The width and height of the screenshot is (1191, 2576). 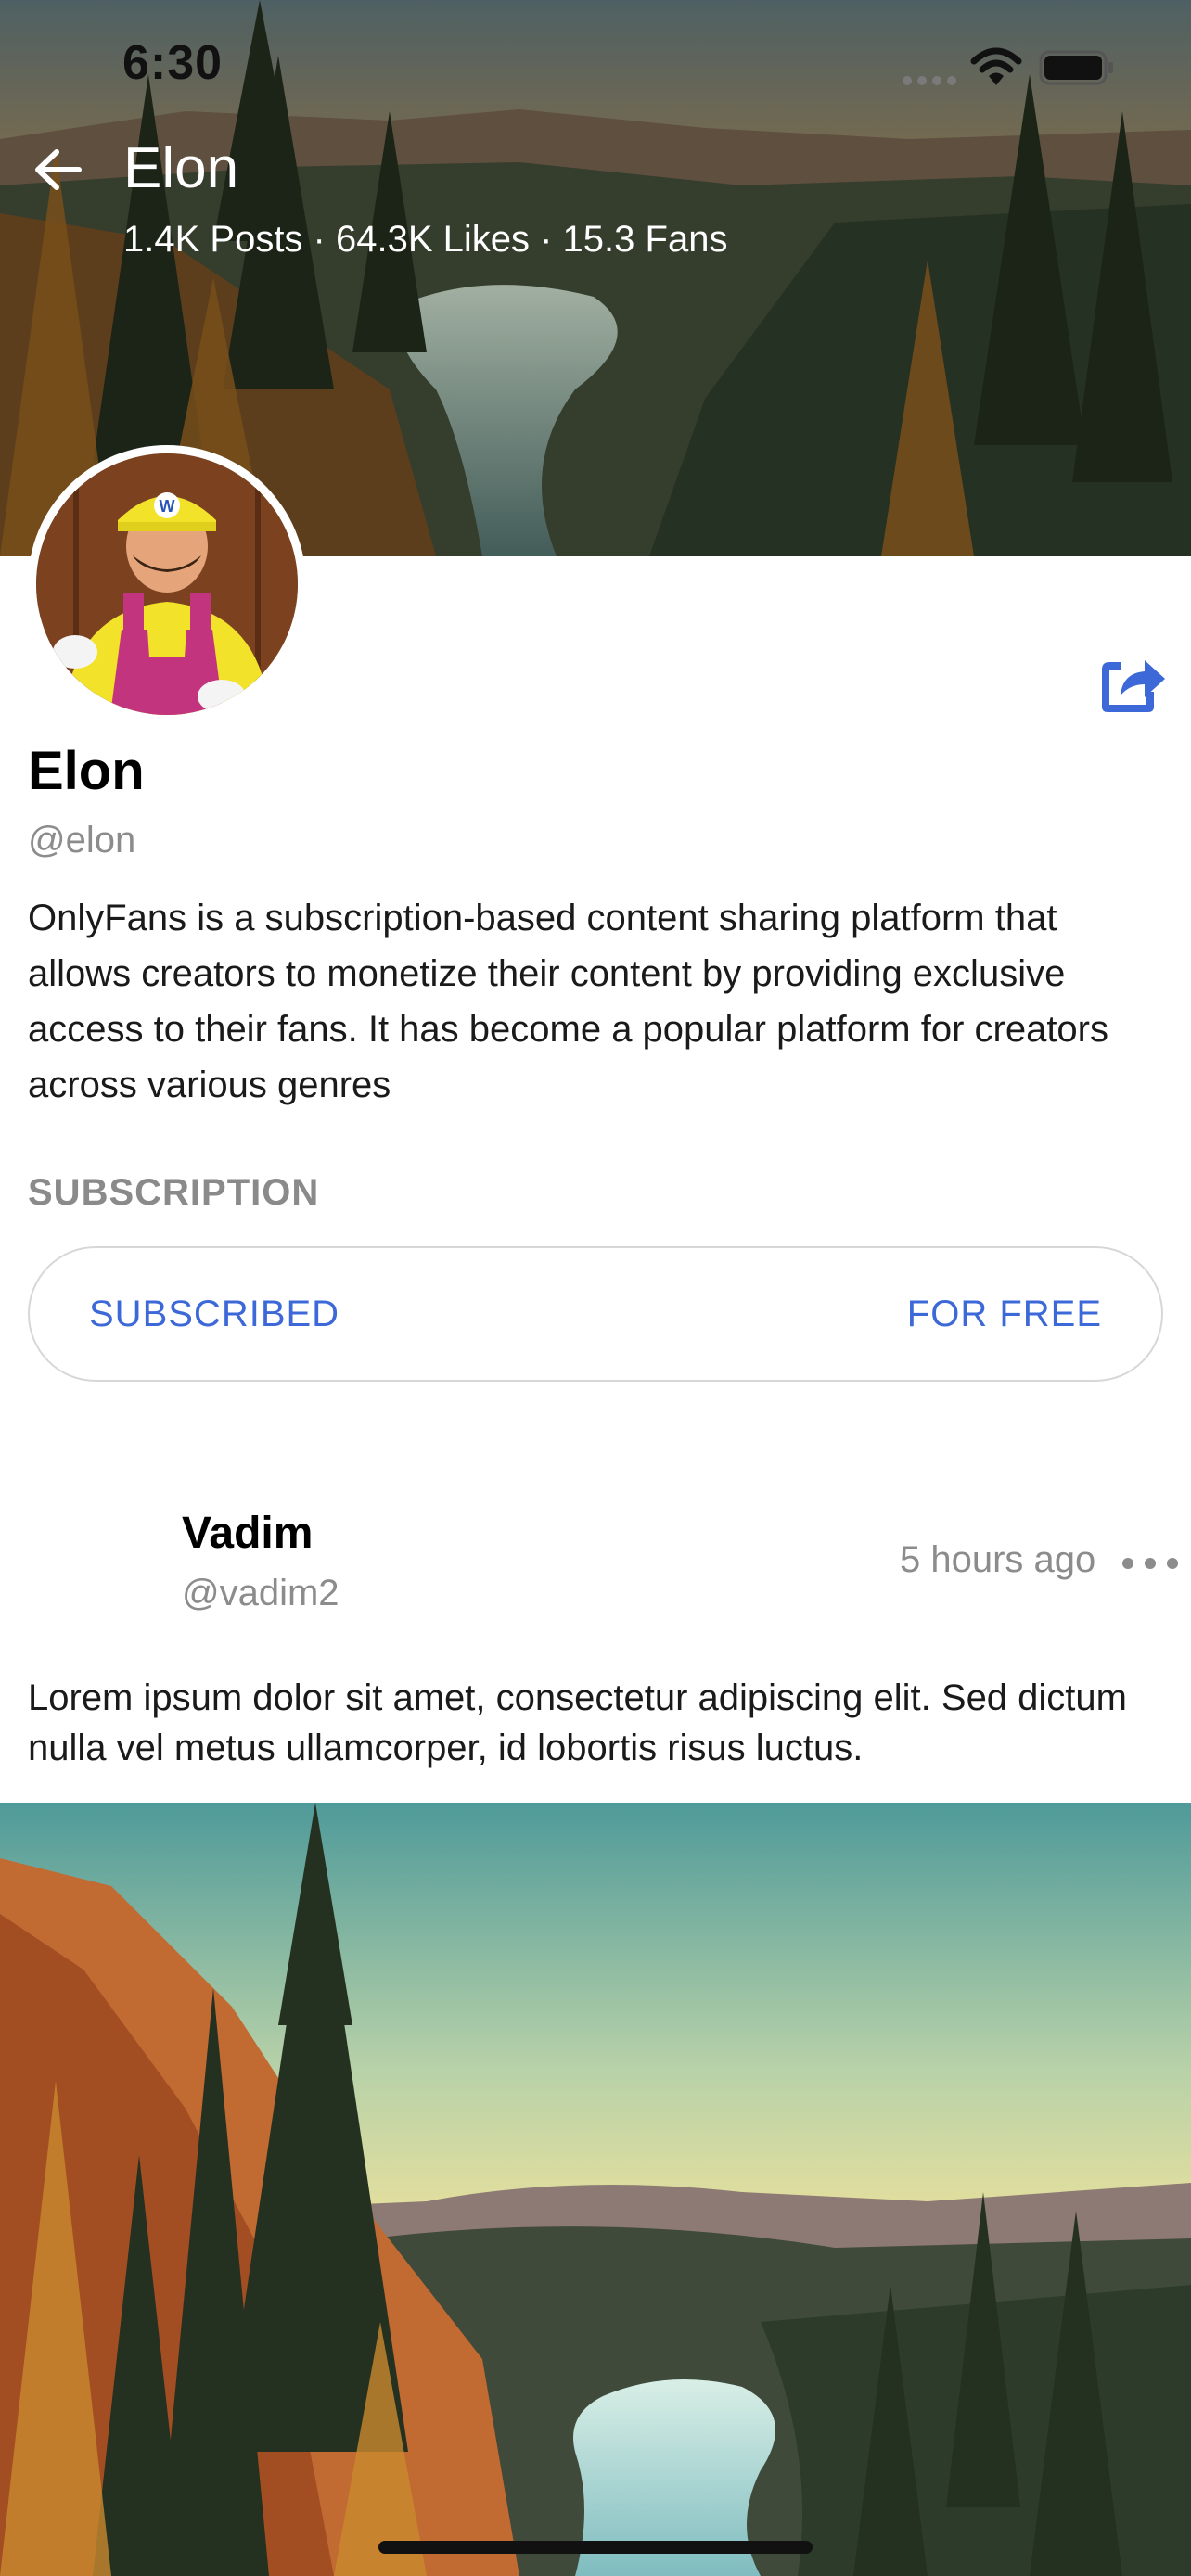 What do you see at coordinates (595, 69) in the screenshot?
I see `status-bar: 6:30` at bounding box center [595, 69].